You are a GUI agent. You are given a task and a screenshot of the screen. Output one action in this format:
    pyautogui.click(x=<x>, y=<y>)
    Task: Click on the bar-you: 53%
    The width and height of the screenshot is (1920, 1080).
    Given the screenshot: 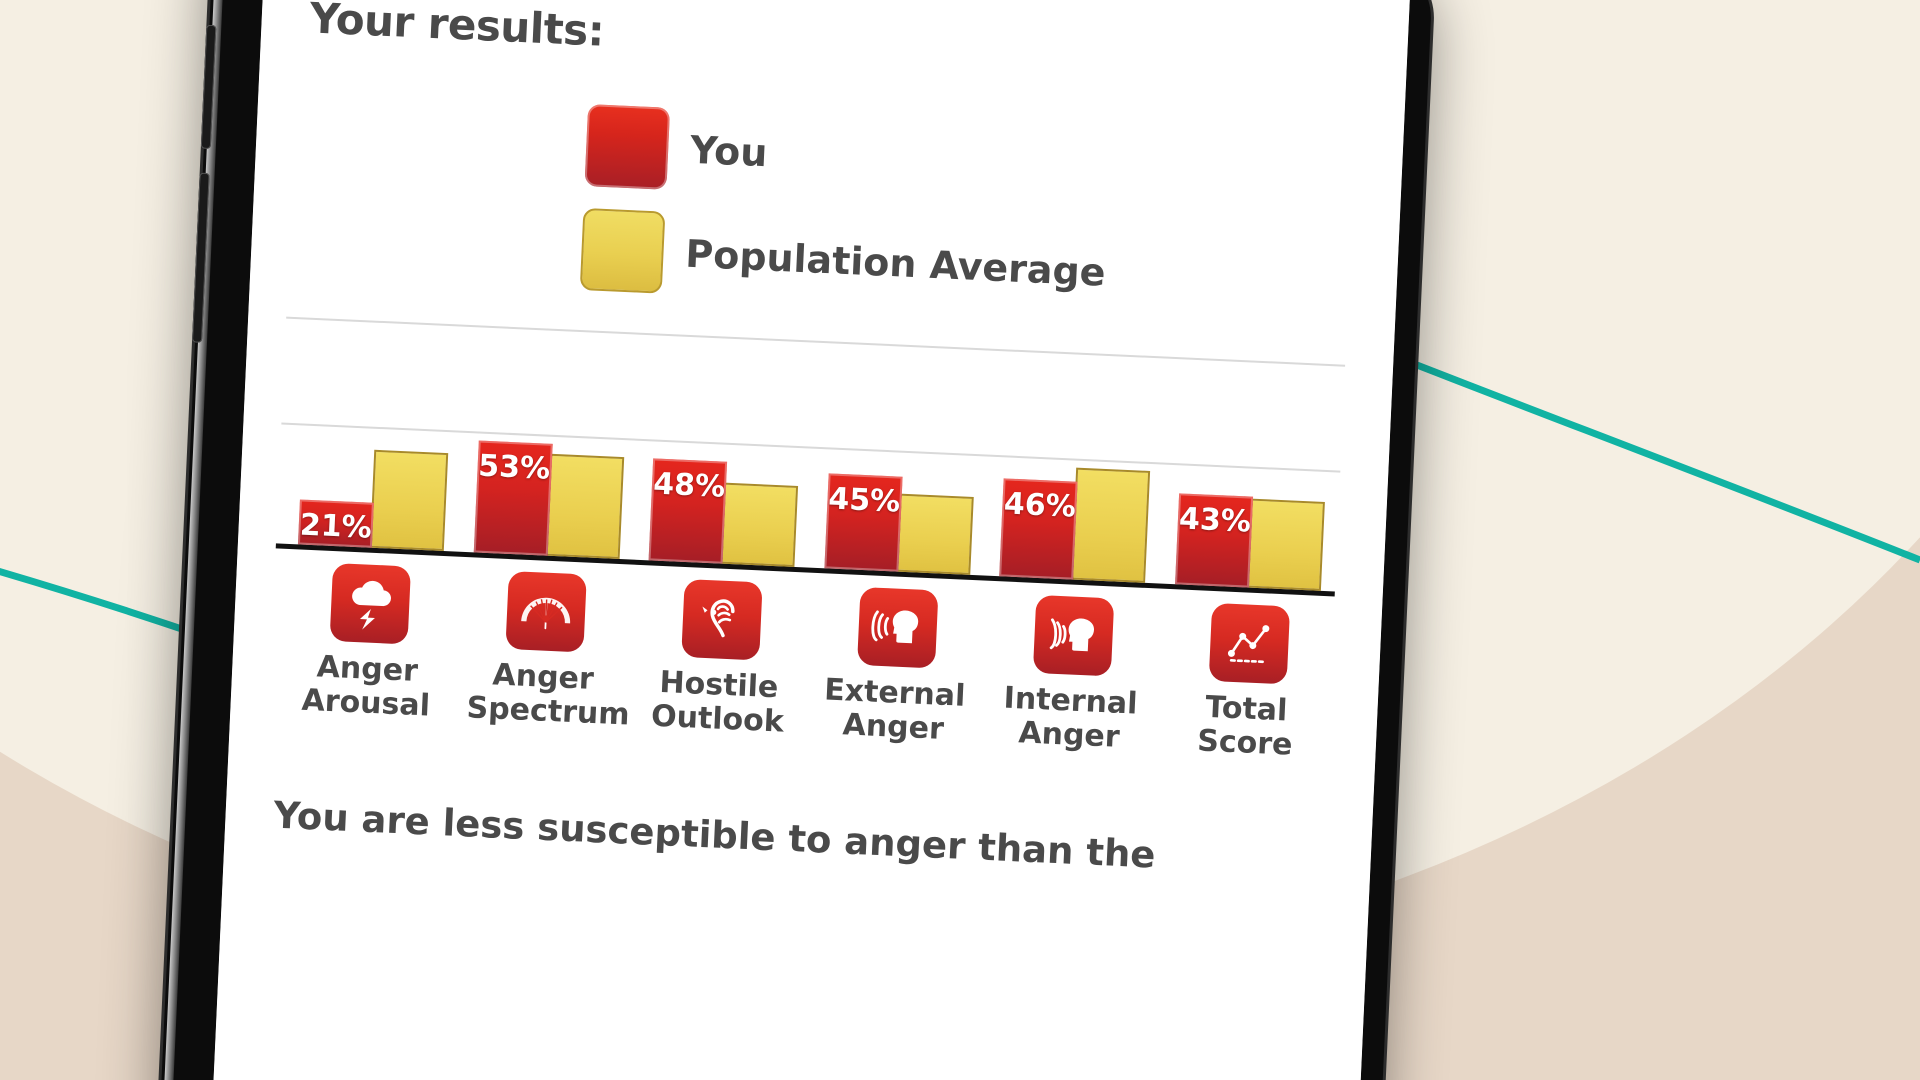 What is the action you would take?
    pyautogui.click(x=513, y=498)
    